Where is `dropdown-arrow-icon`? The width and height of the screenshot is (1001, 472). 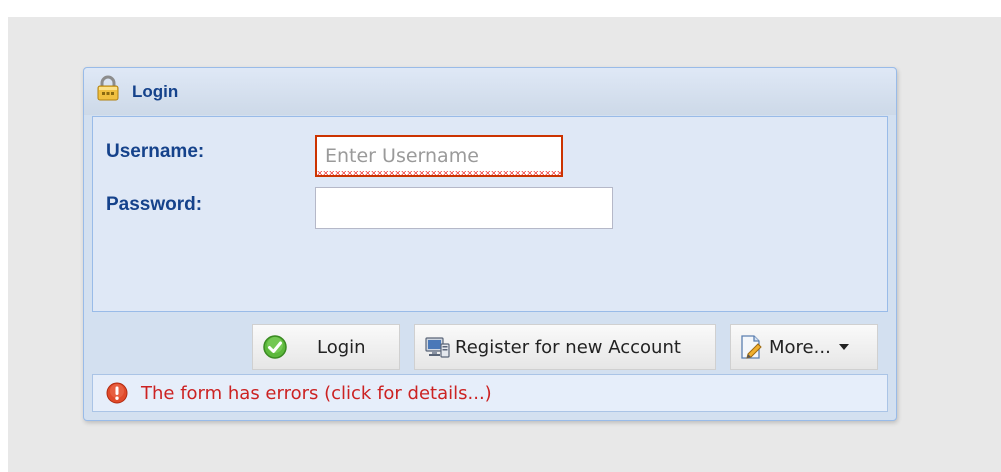 dropdown-arrow-icon is located at coordinates (843, 347).